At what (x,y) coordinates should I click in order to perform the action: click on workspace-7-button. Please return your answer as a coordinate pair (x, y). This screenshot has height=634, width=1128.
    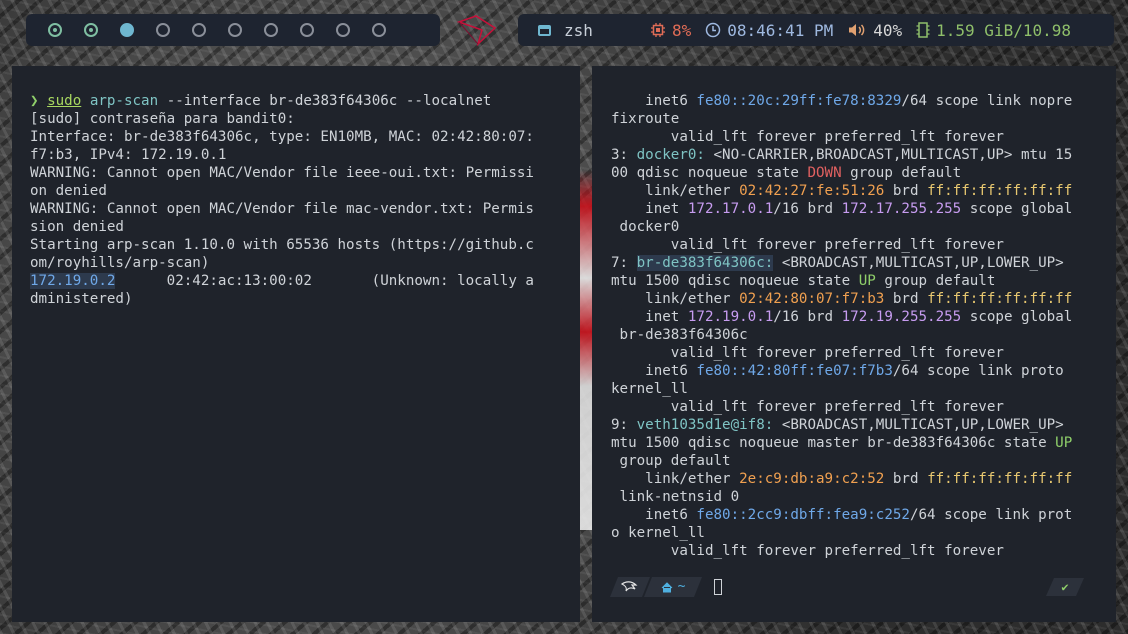
    Looking at the image, I should click on (271, 30).